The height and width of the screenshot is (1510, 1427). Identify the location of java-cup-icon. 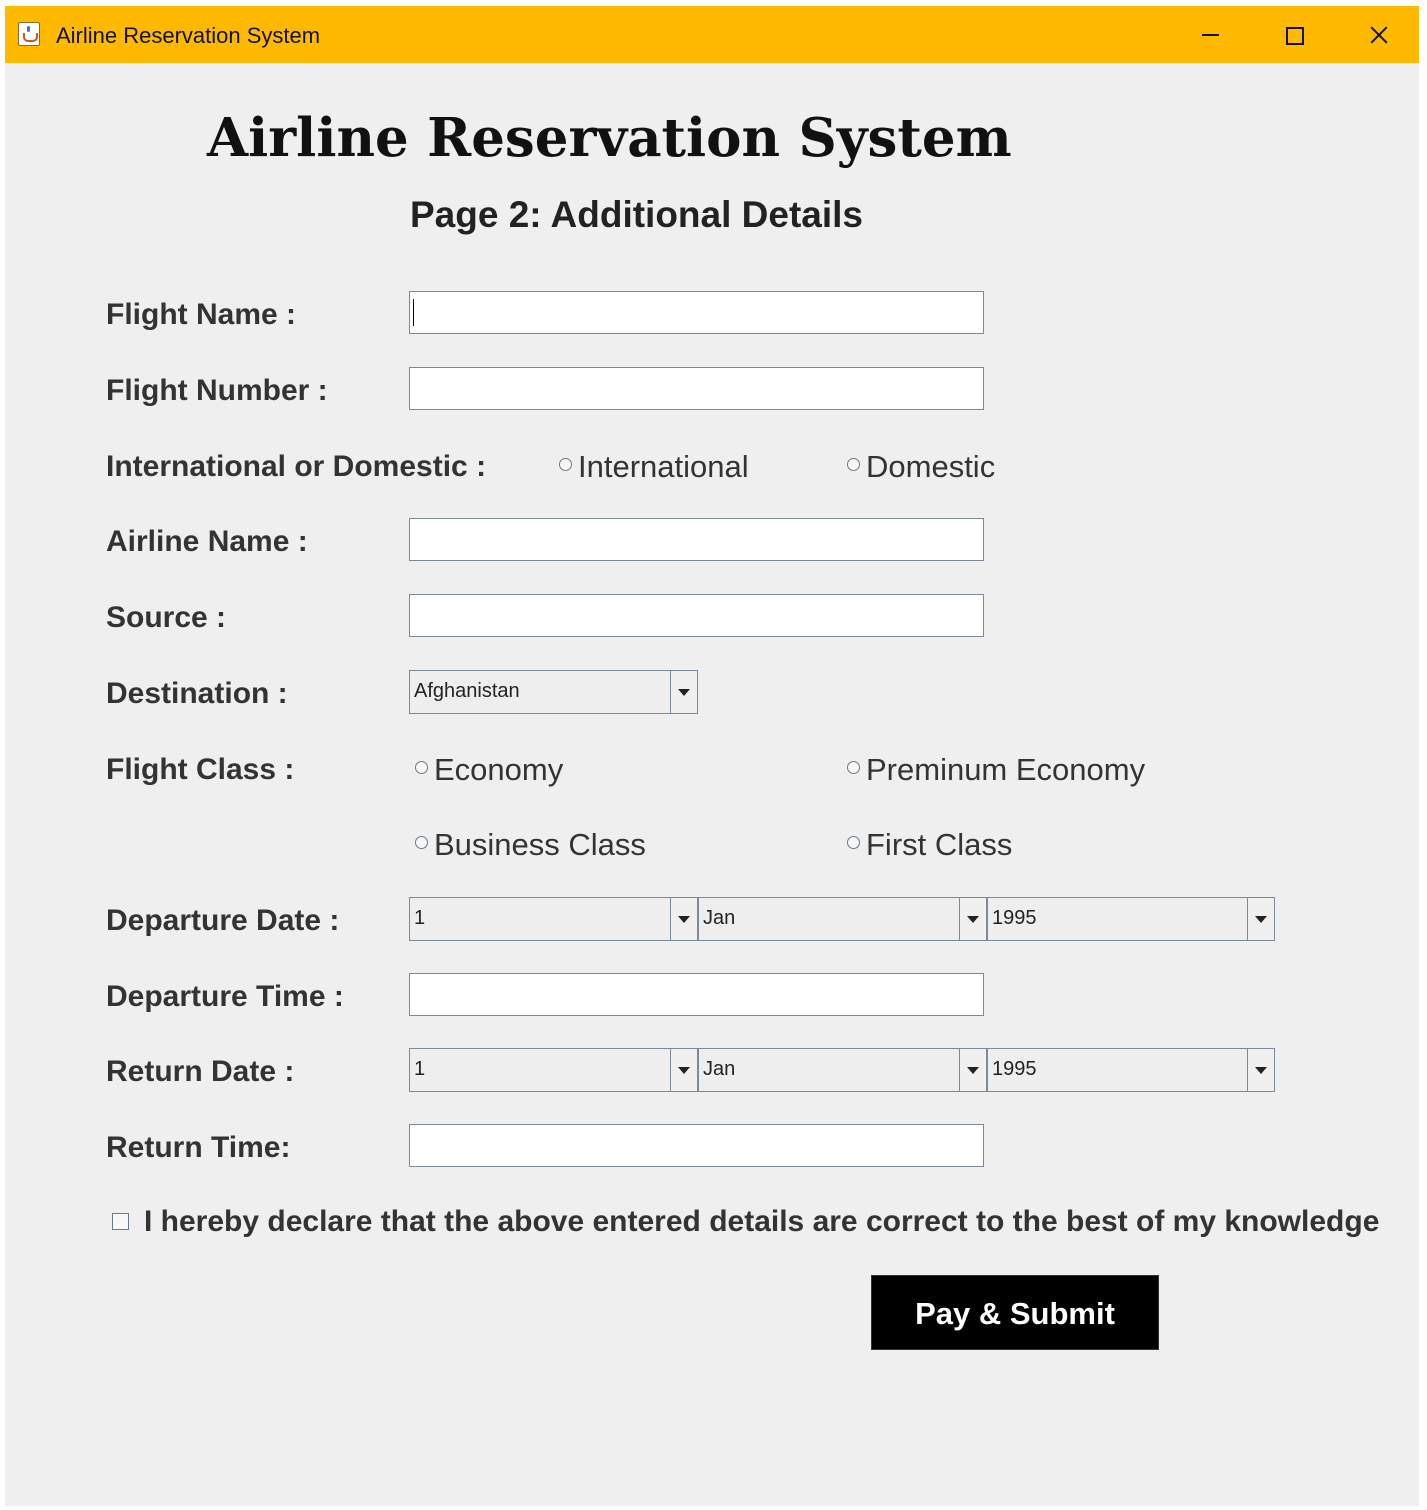
(29, 34).